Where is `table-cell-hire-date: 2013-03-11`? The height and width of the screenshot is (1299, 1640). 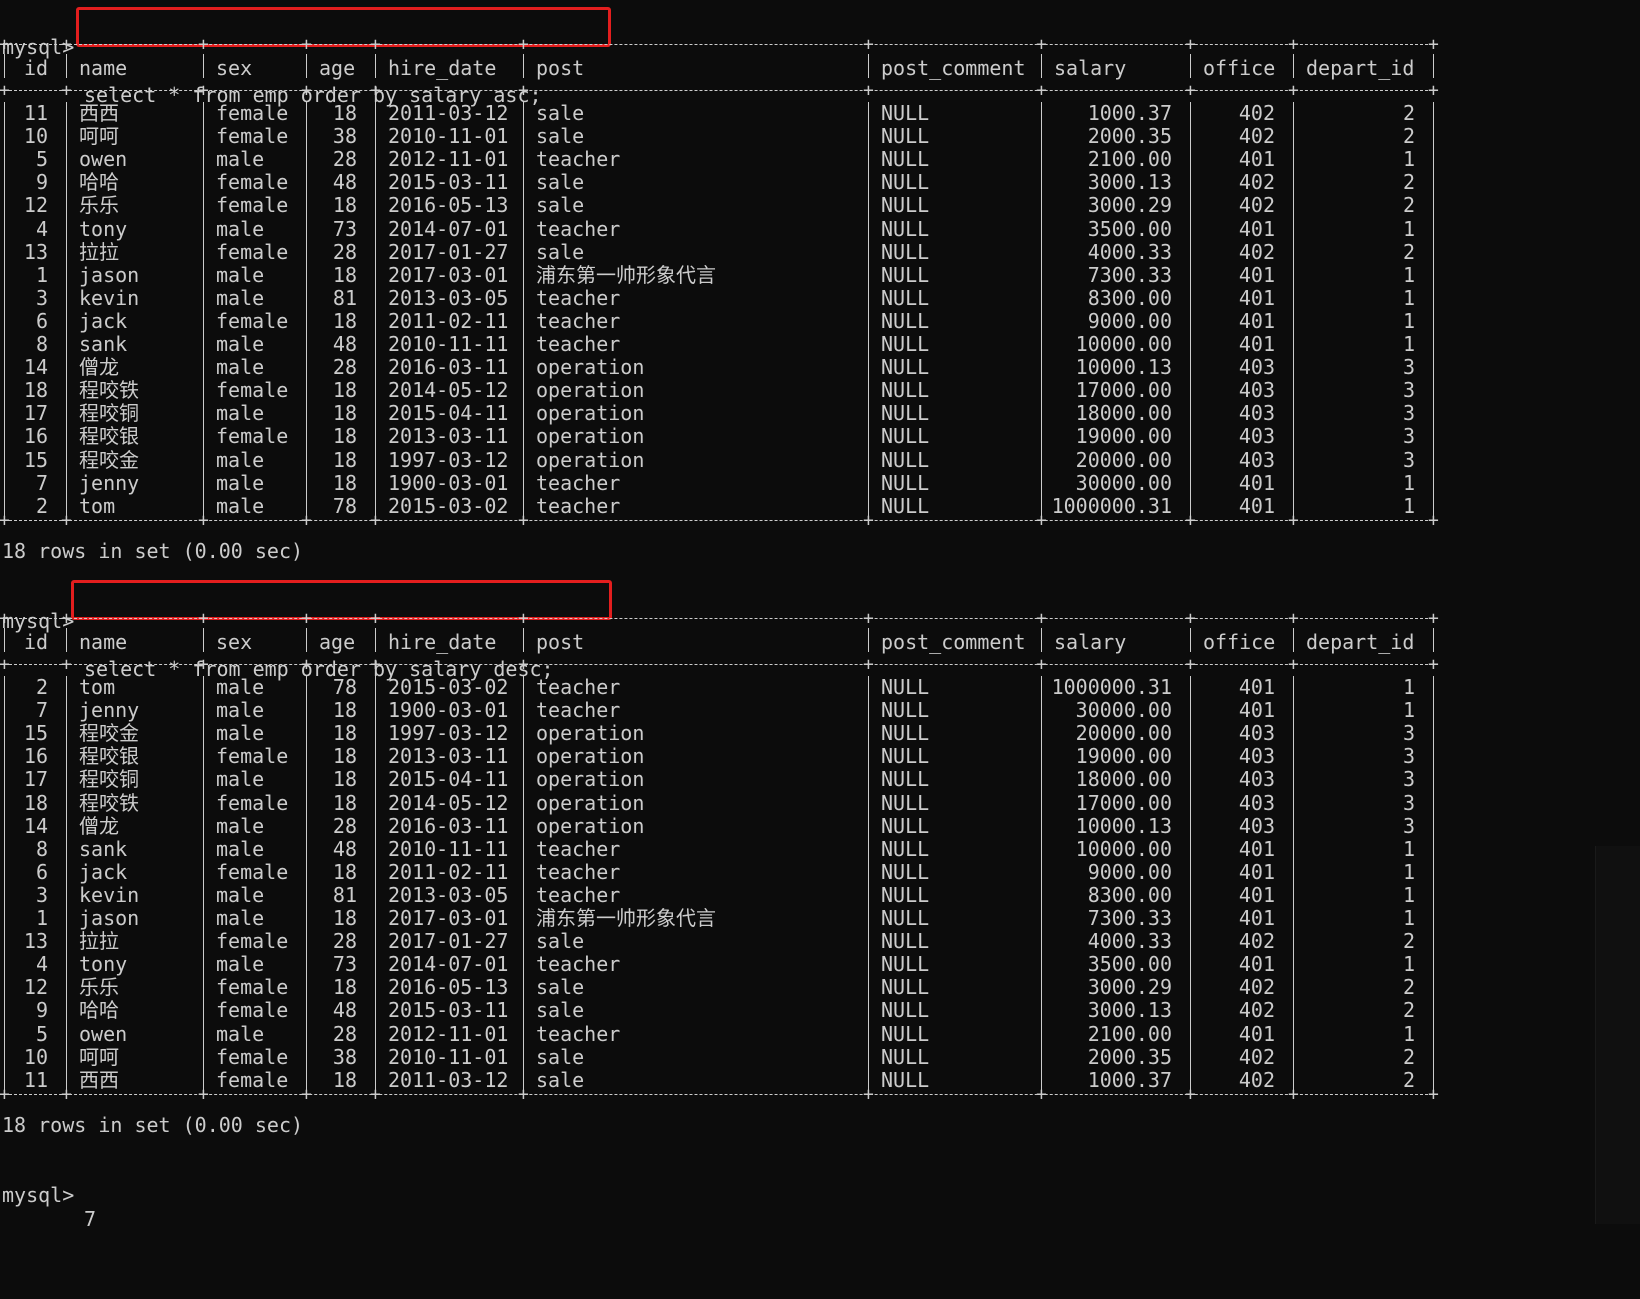 table-cell-hire-date: 2013-03-11 is located at coordinates (448, 756).